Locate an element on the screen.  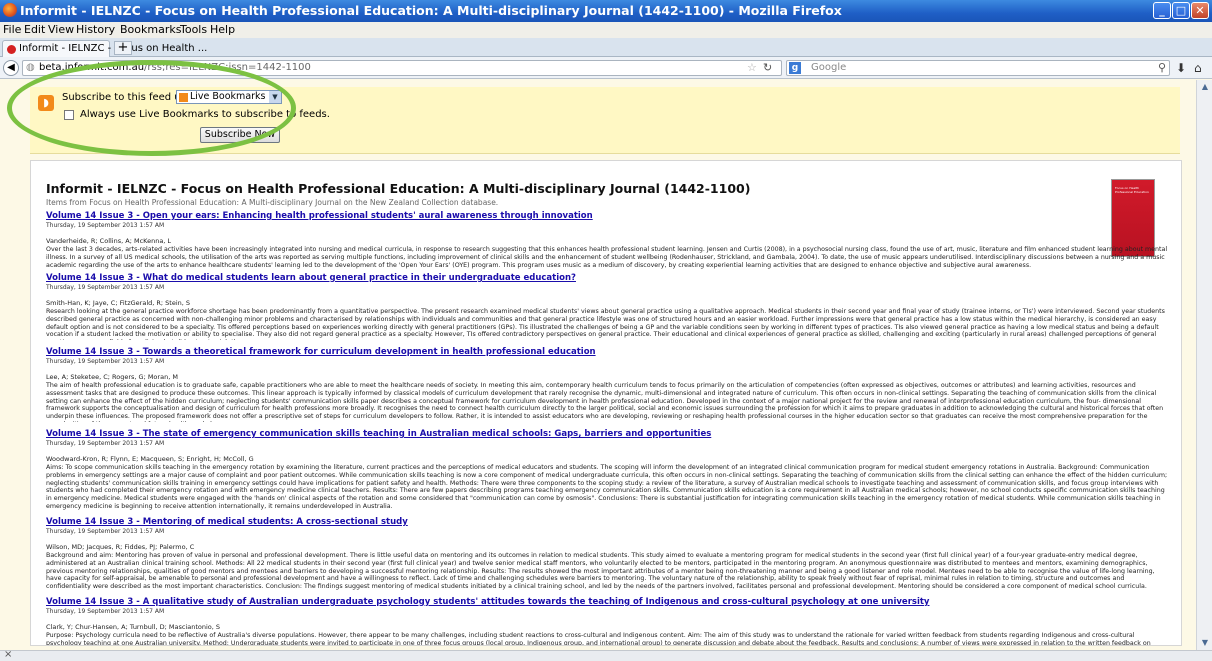
back-button: ◀ is located at coordinates (11, 68).